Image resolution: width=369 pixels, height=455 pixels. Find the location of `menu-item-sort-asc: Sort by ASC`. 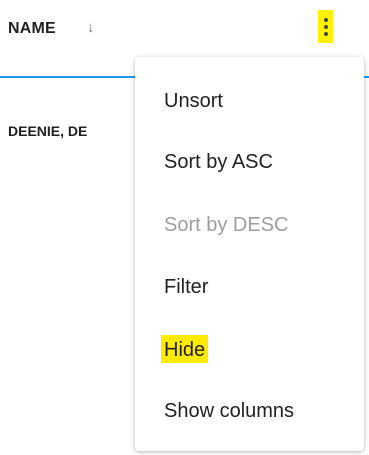

menu-item-sort-asc: Sort by ASC is located at coordinates (218, 162).